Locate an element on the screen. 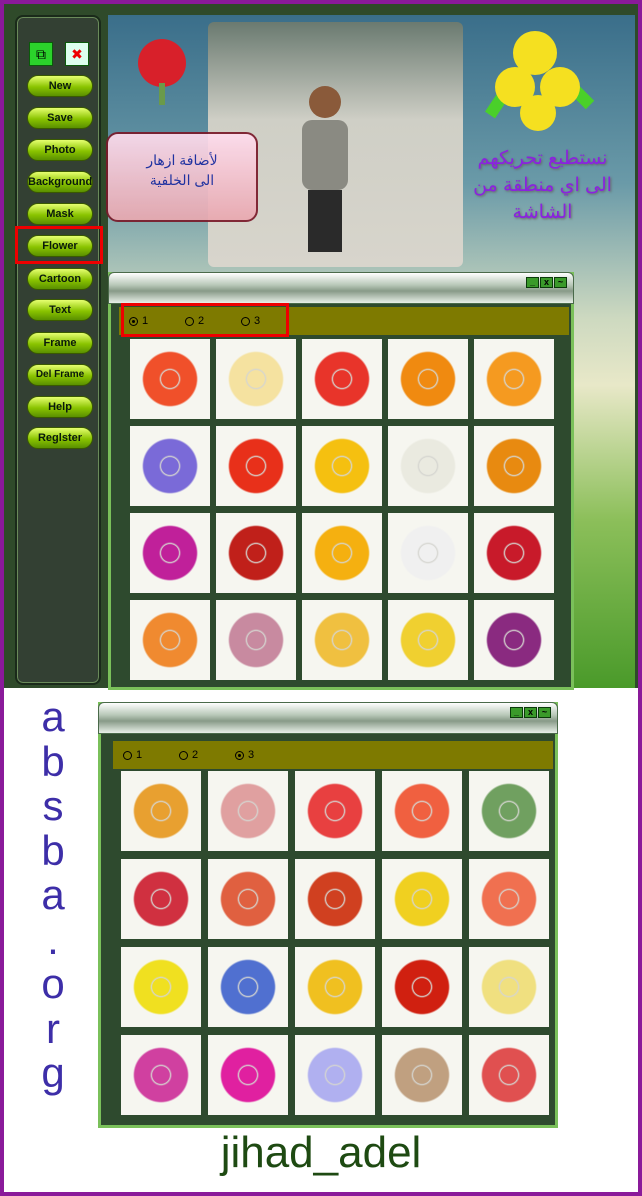 The image size is (642, 1196). tooltip: لأضافة ازهار الى الخلفية is located at coordinates (182, 177).